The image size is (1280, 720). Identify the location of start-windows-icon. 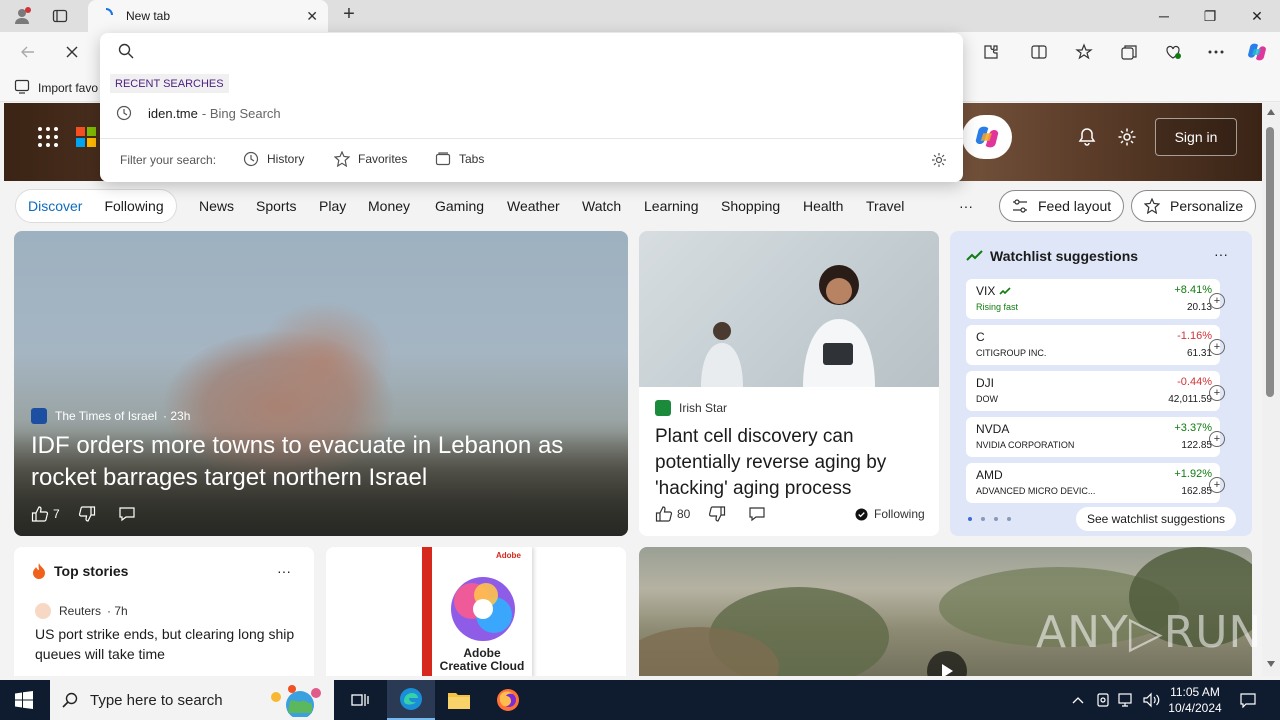
(24, 700).